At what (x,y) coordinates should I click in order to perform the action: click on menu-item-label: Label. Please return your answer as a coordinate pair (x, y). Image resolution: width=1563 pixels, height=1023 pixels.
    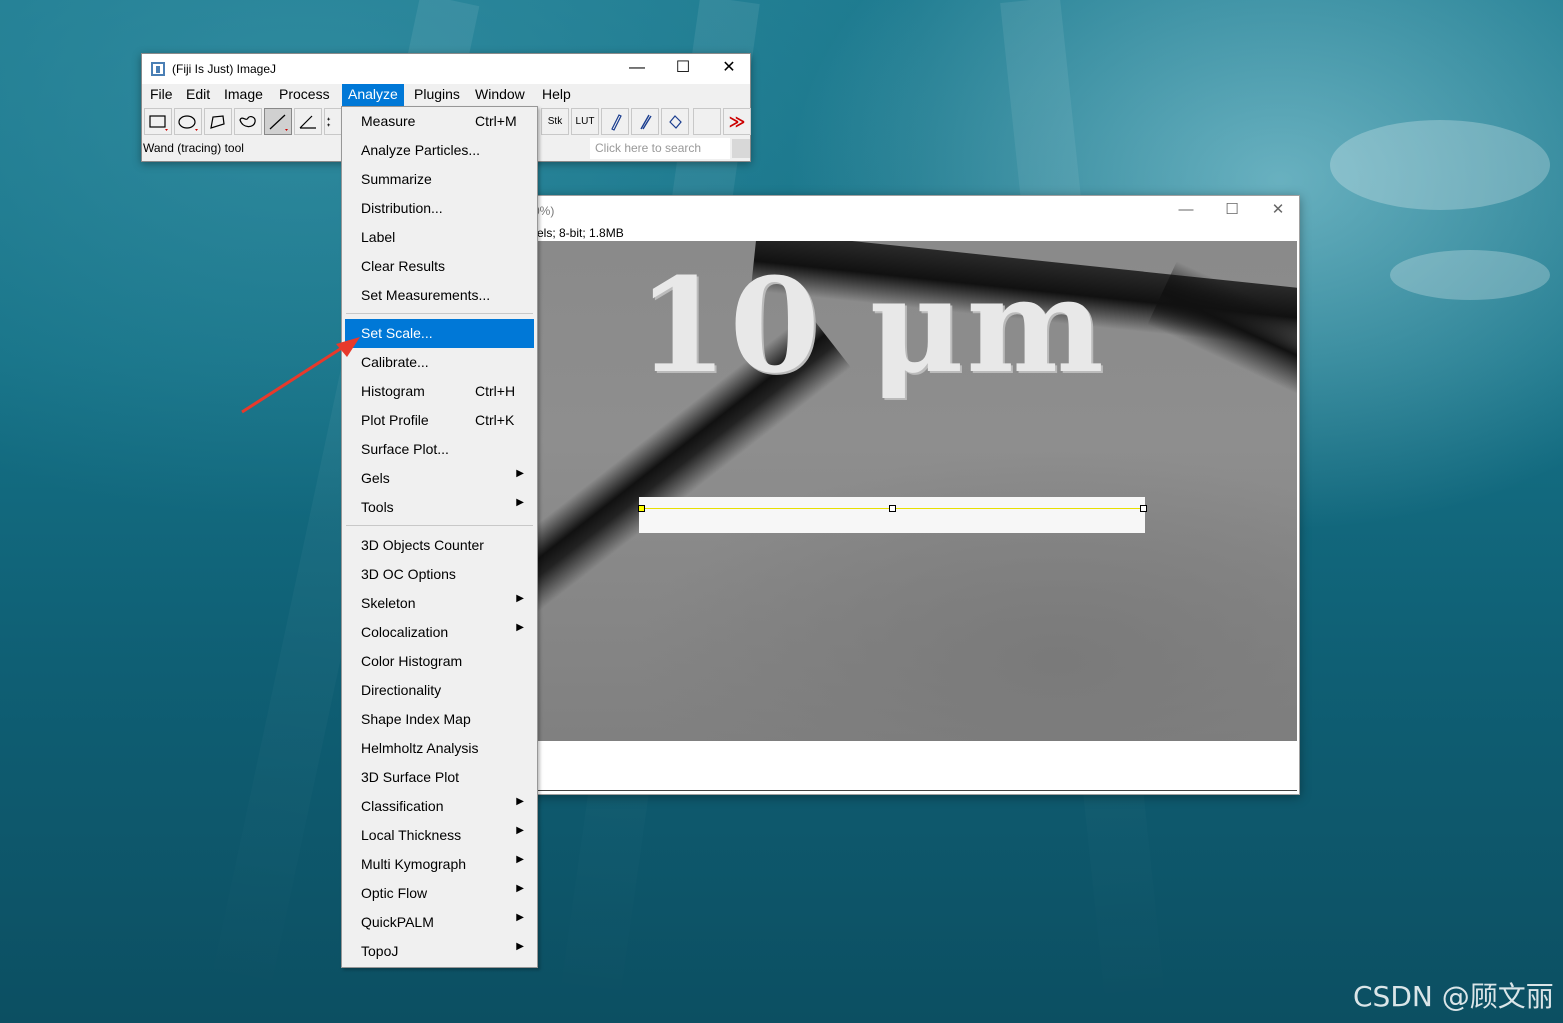
    Looking at the image, I should click on (378, 237).